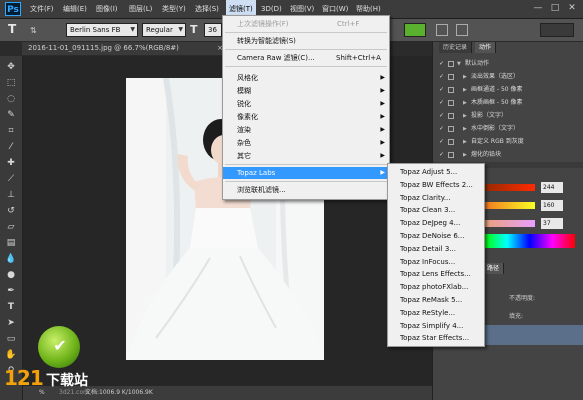  Describe the element at coordinates (11, 259) in the screenshot. I see `blur-tool-icon: 💧` at that location.